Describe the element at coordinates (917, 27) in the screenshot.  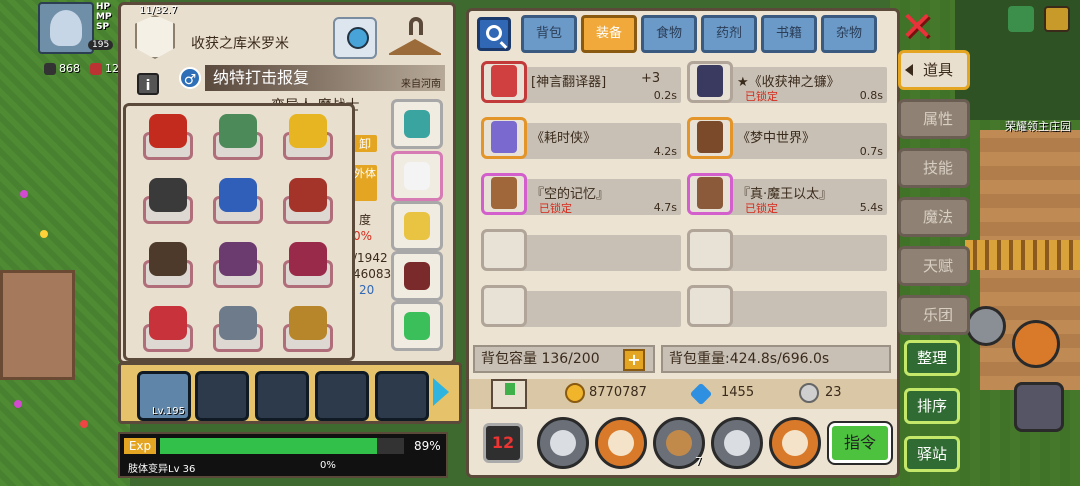
I see `close-icon: ✕` at that location.